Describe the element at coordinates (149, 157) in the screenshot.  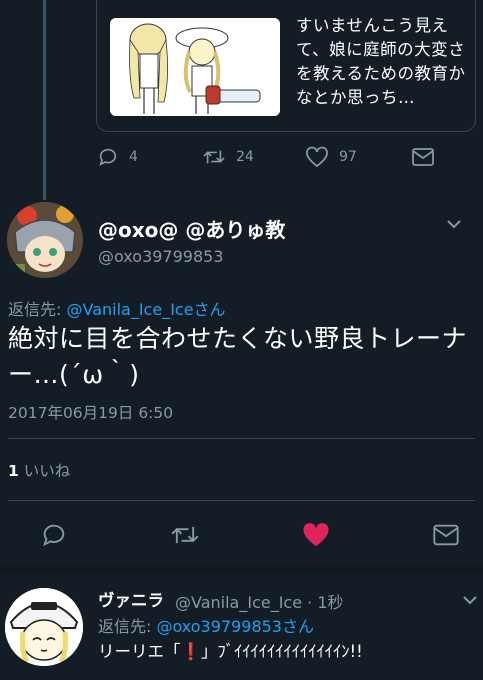
I see `reply-action: 4` at that location.